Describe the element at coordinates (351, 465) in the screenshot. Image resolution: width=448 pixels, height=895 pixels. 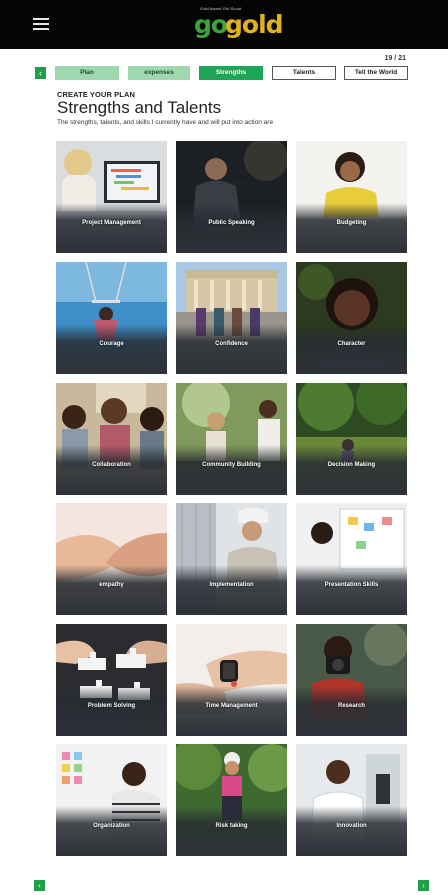
I see `card-label: Decision Making` at that location.